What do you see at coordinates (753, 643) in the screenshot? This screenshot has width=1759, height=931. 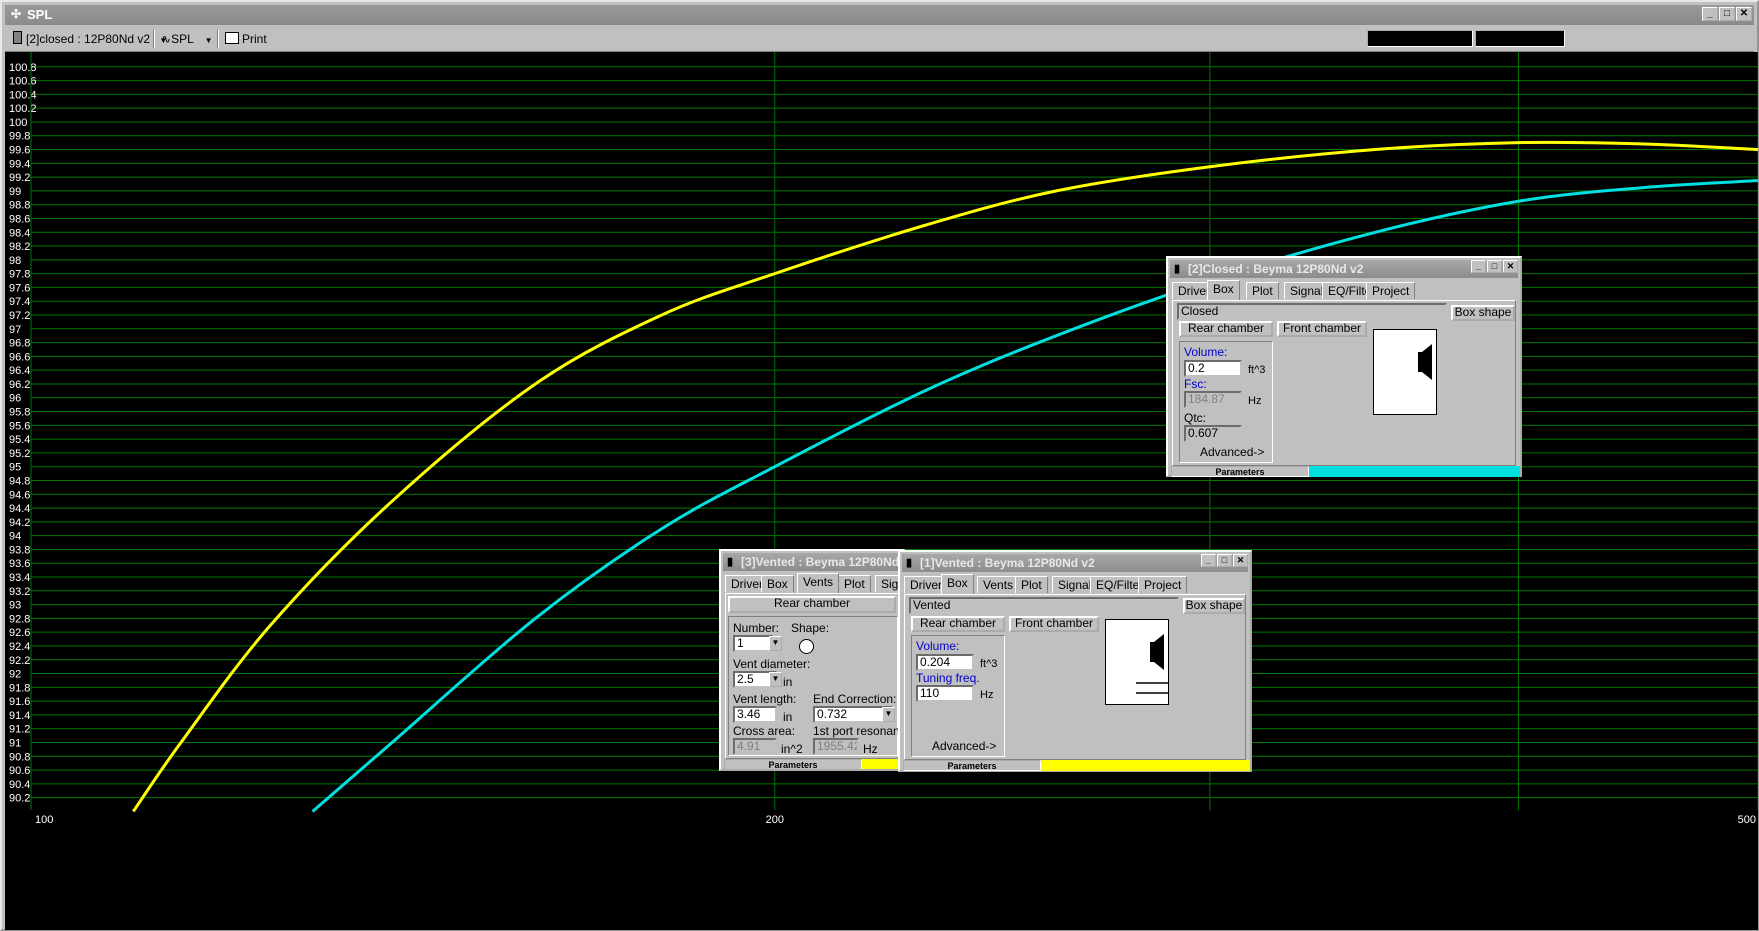 I see `number-field: 1` at bounding box center [753, 643].